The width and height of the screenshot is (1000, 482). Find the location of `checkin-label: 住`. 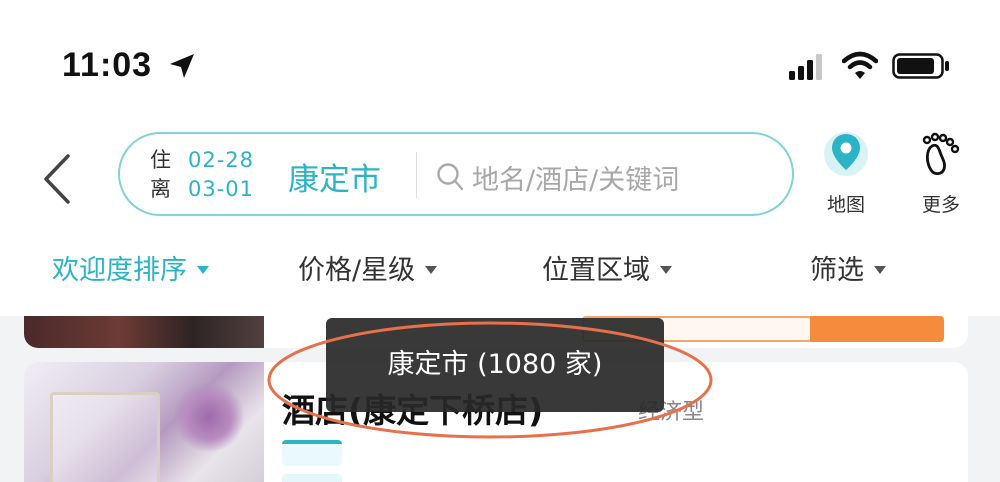

checkin-label: 住 is located at coordinates (160, 160).